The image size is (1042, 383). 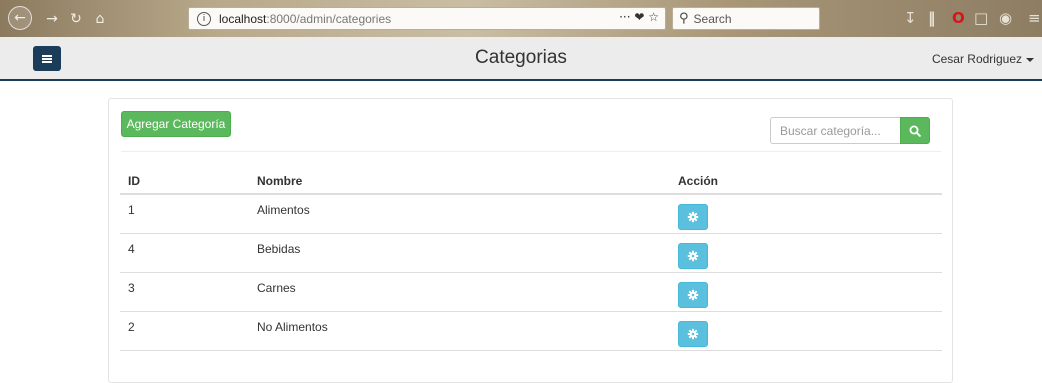 I want to click on table-row: 3 Carnes, so click(x=531, y=292).